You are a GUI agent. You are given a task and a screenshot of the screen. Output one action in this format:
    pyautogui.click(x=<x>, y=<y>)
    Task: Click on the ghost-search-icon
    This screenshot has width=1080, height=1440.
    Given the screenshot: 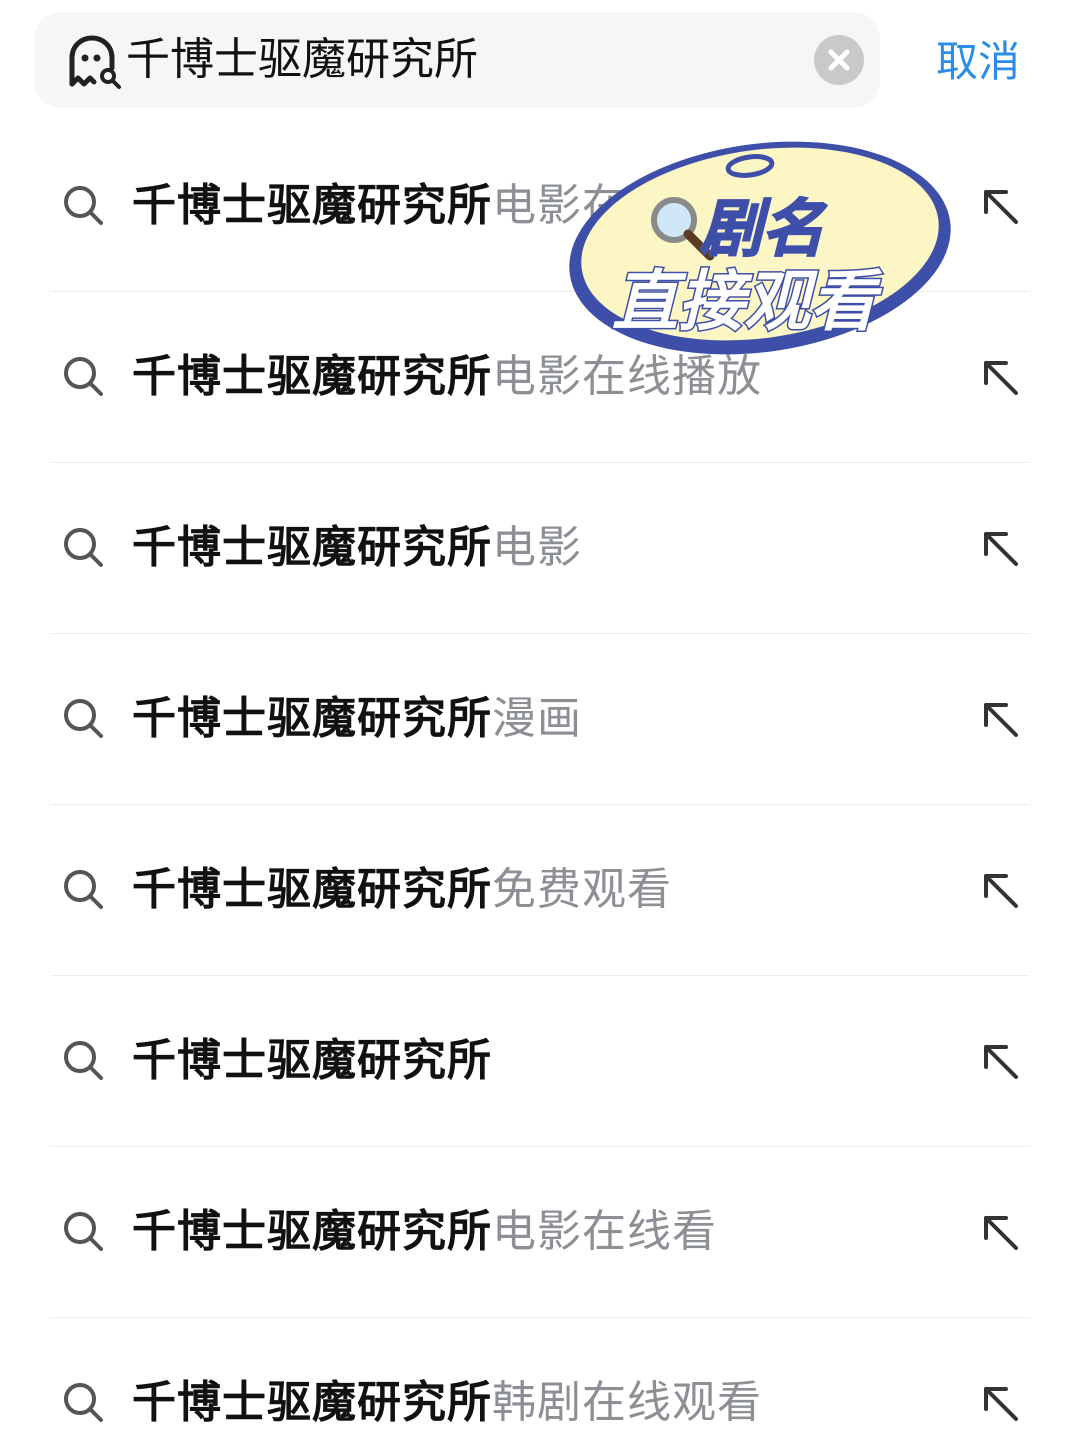 What is the action you would take?
    pyautogui.click(x=95, y=62)
    